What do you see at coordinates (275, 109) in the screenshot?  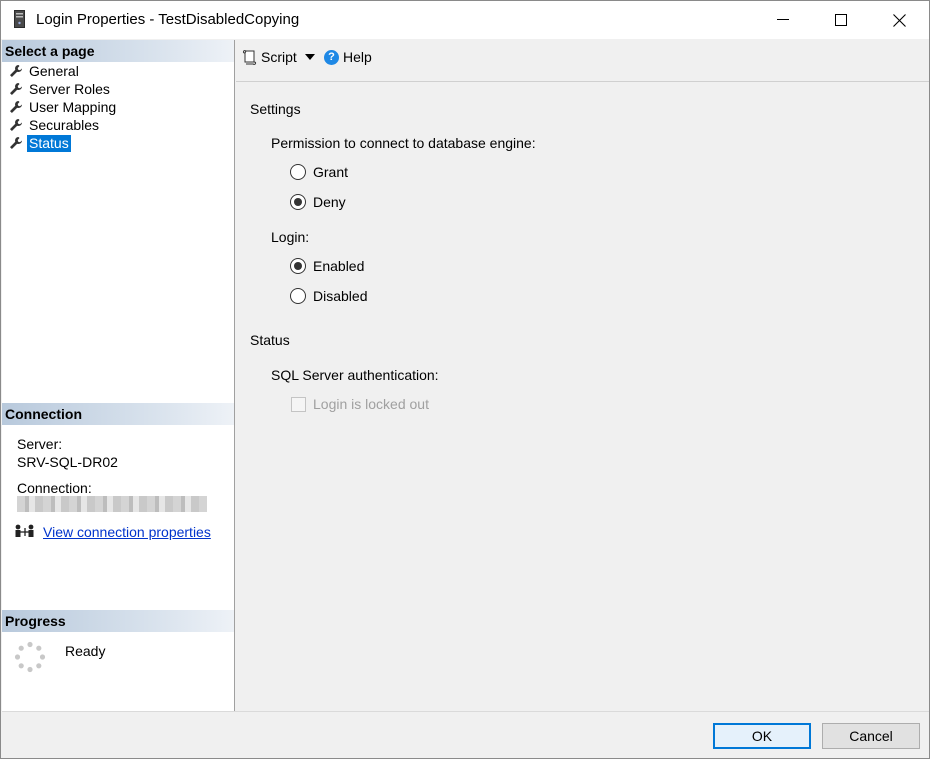 I see `settings-heading: Settings` at bounding box center [275, 109].